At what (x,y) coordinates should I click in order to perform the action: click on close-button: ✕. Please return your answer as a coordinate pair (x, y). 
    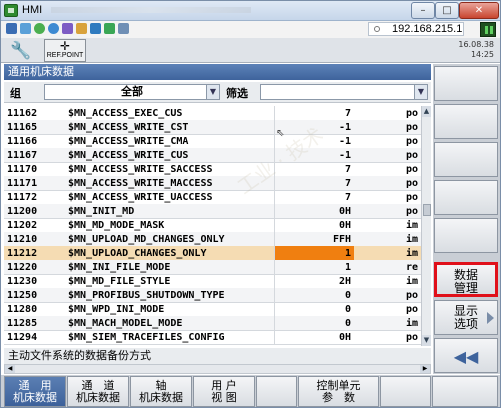
    Looking at the image, I should click on (479, 10).